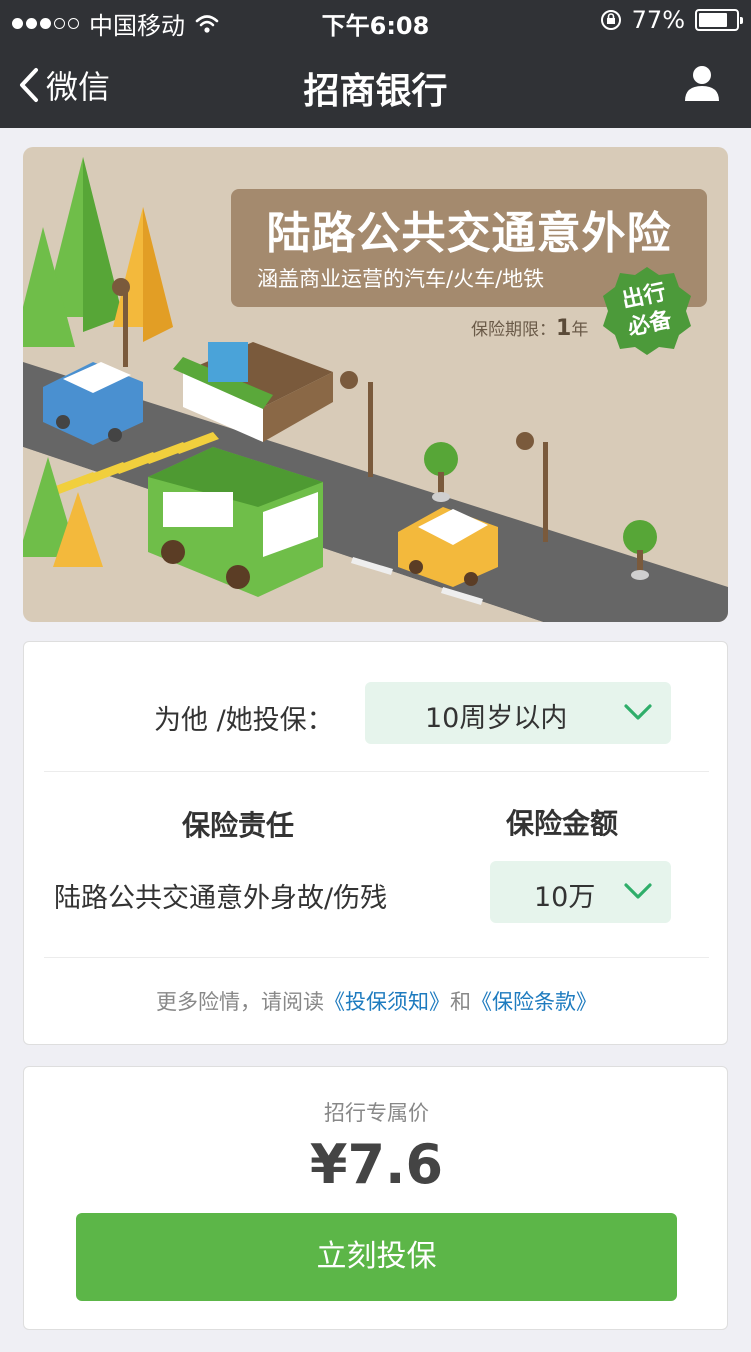 Image resolution: width=751 pixels, height=1352 pixels. What do you see at coordinates (376, 1113) in the screenshot?
I see `price-label: 招行专属价` at bounding box center [376, 1113].